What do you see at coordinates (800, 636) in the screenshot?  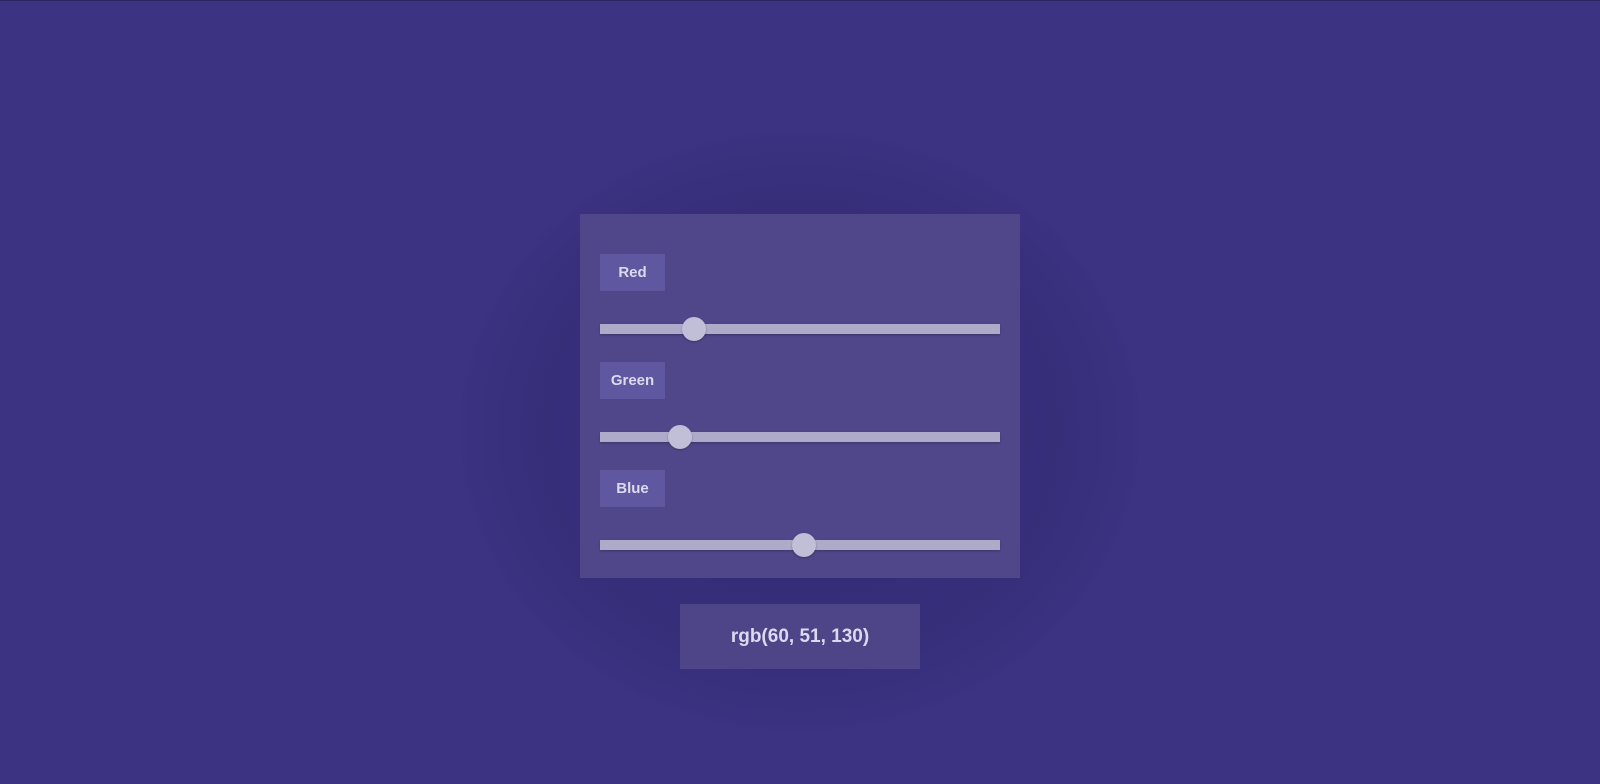 I see `rgb-result-display: rgb(60, 51, 130)` at bounding box center [800, 636].